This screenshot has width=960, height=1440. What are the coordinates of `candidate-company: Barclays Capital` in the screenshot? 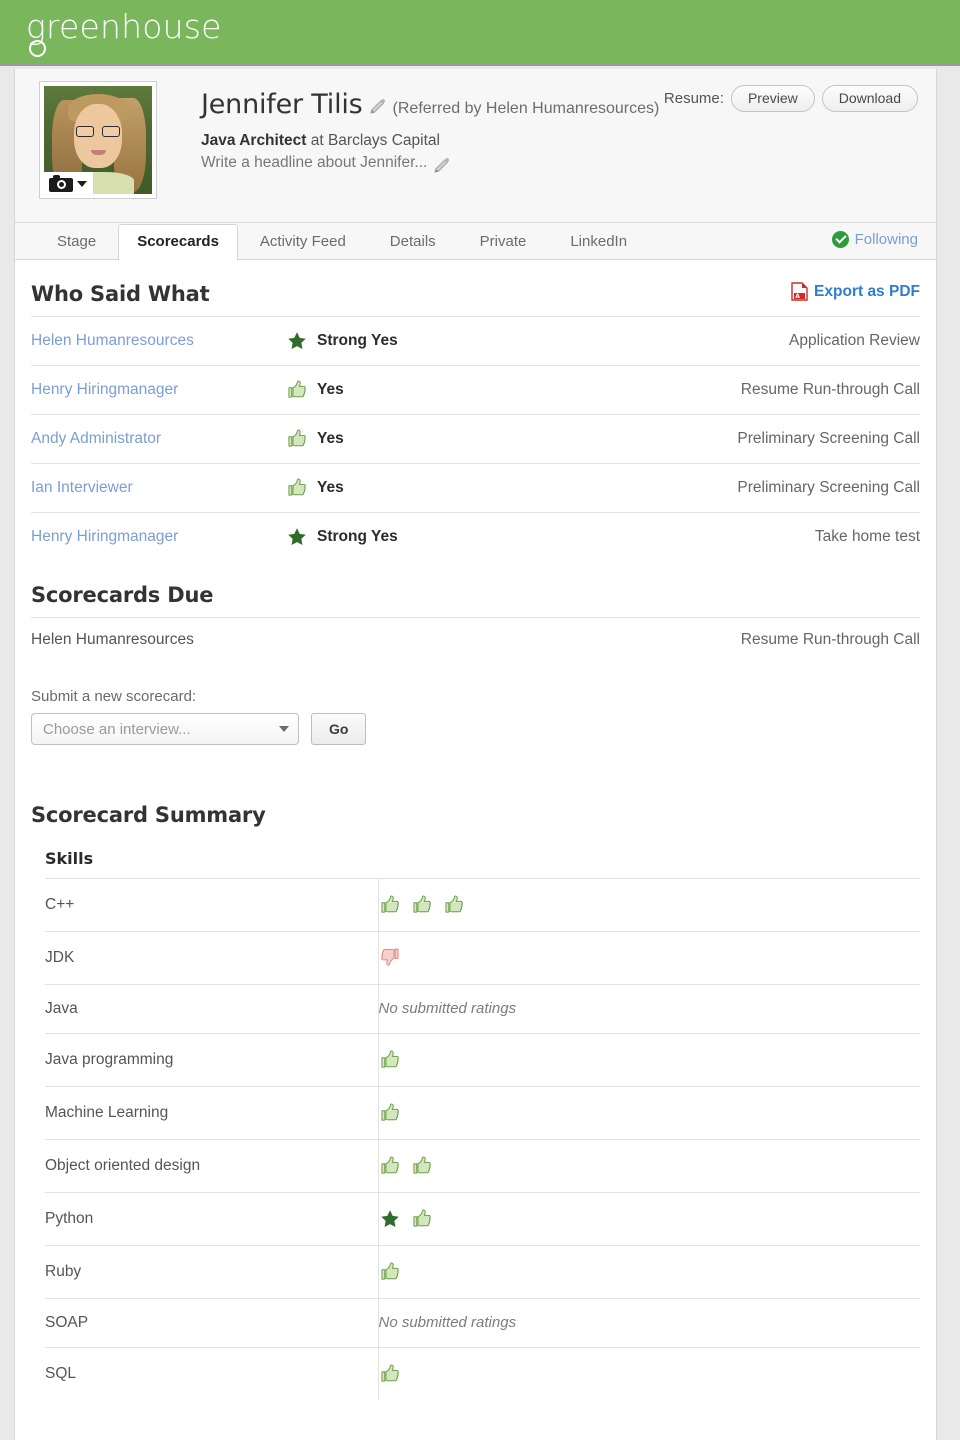 It's located at (383, 140).